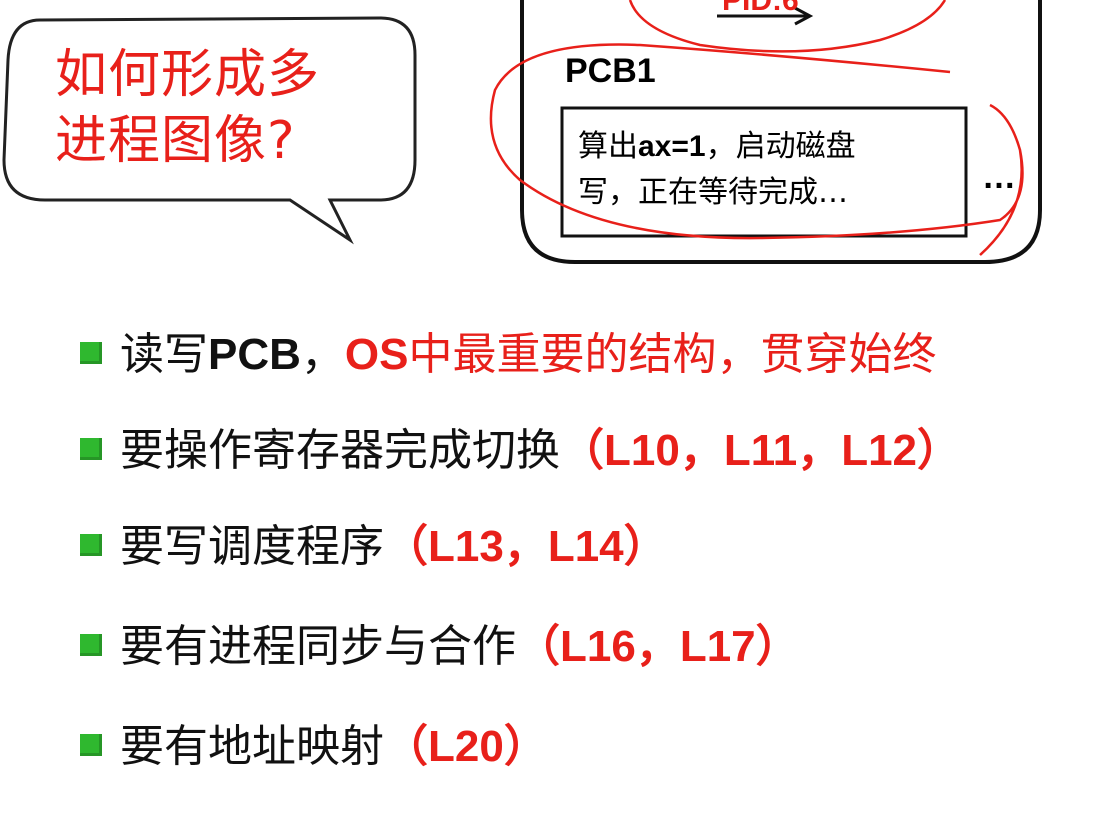  Describe the element at coordinates (672, 146) in the screenshot. I see `pcb-line1-bold: ax=1` at that location.